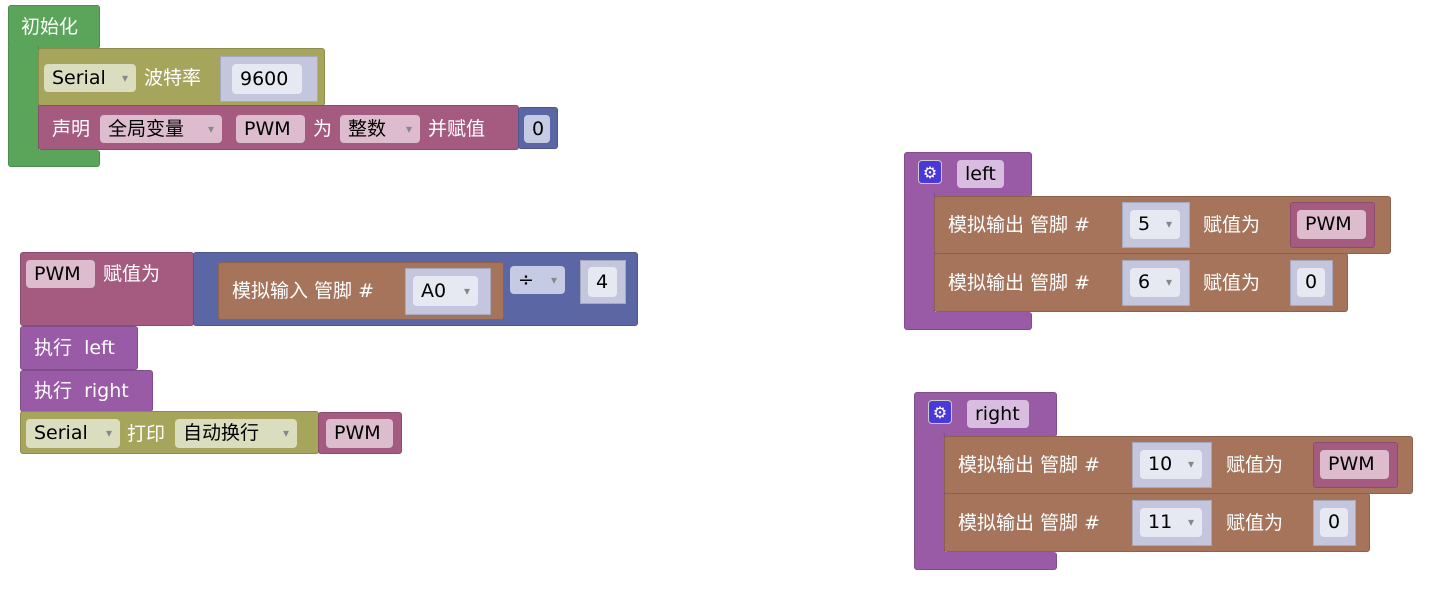 This screenshot has height=604, width=1431. What do you see at coordinates (1171, 522) in the screenshot?
I see `pin-dropdown: 11` at bounding box center [1171, 522].